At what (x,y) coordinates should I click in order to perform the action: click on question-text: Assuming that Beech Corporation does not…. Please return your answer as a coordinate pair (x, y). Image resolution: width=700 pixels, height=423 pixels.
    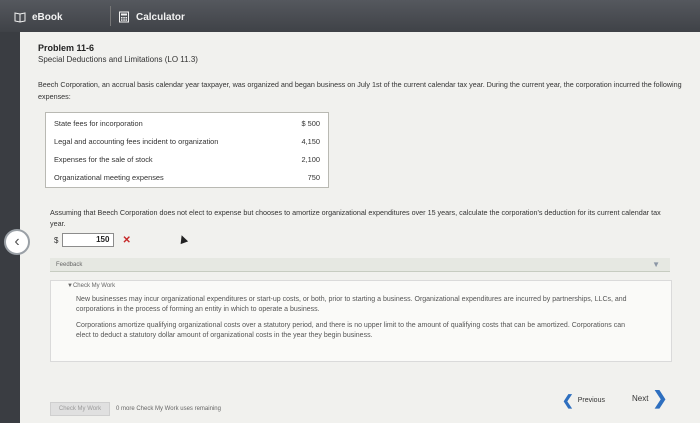
    Looking at the image, I should click on (355, 218).